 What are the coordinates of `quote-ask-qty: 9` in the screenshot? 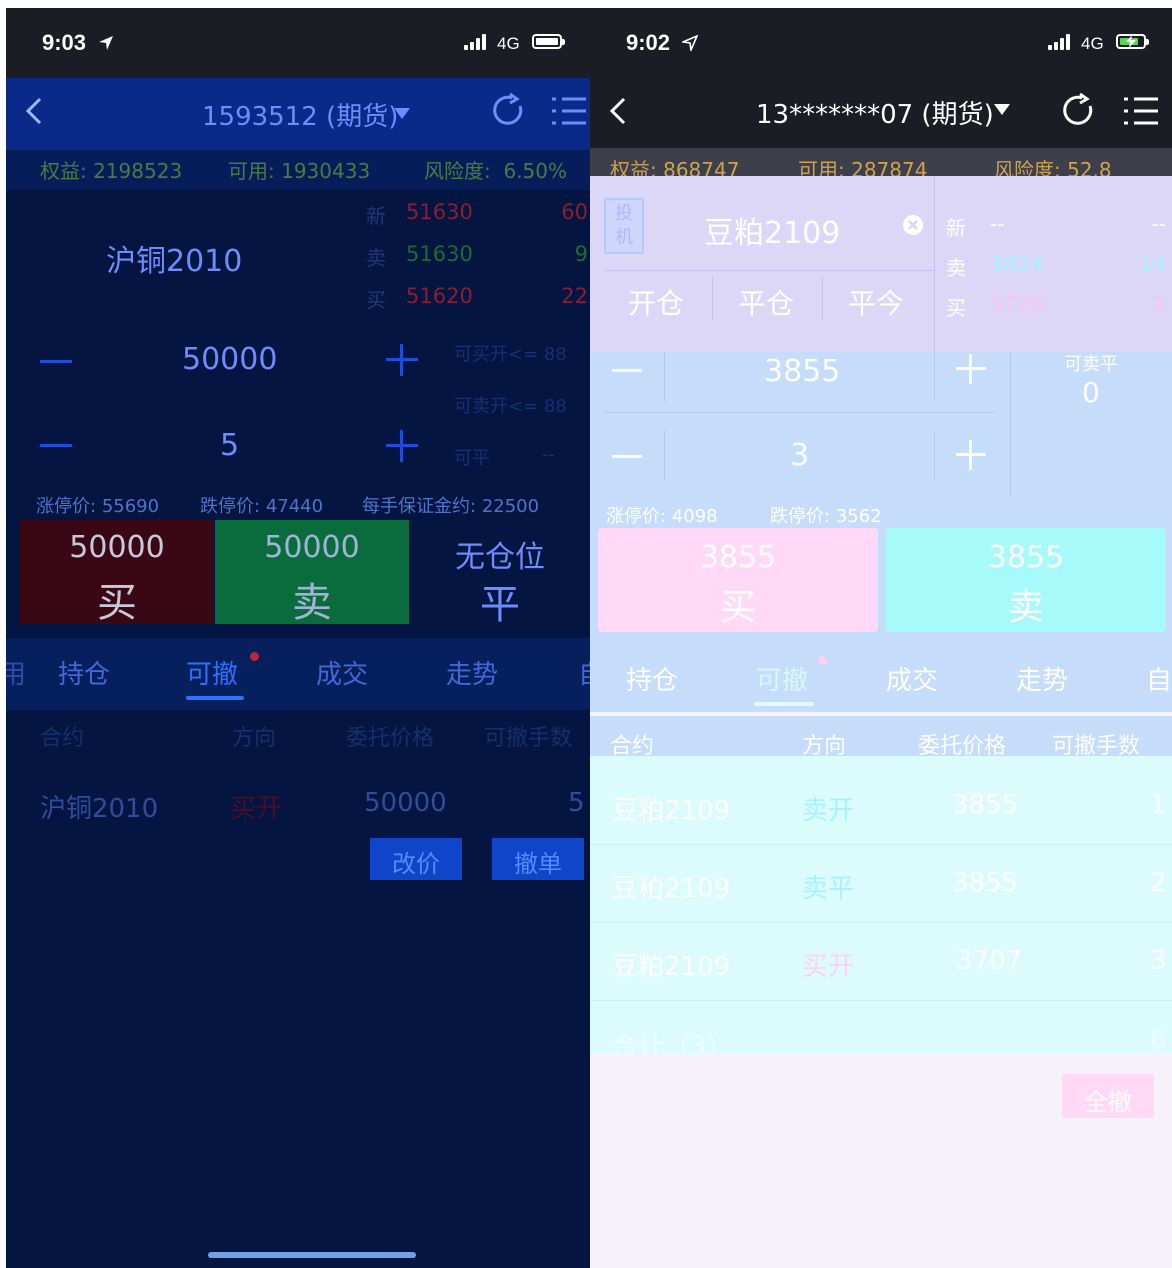 It's located at (581, 254).